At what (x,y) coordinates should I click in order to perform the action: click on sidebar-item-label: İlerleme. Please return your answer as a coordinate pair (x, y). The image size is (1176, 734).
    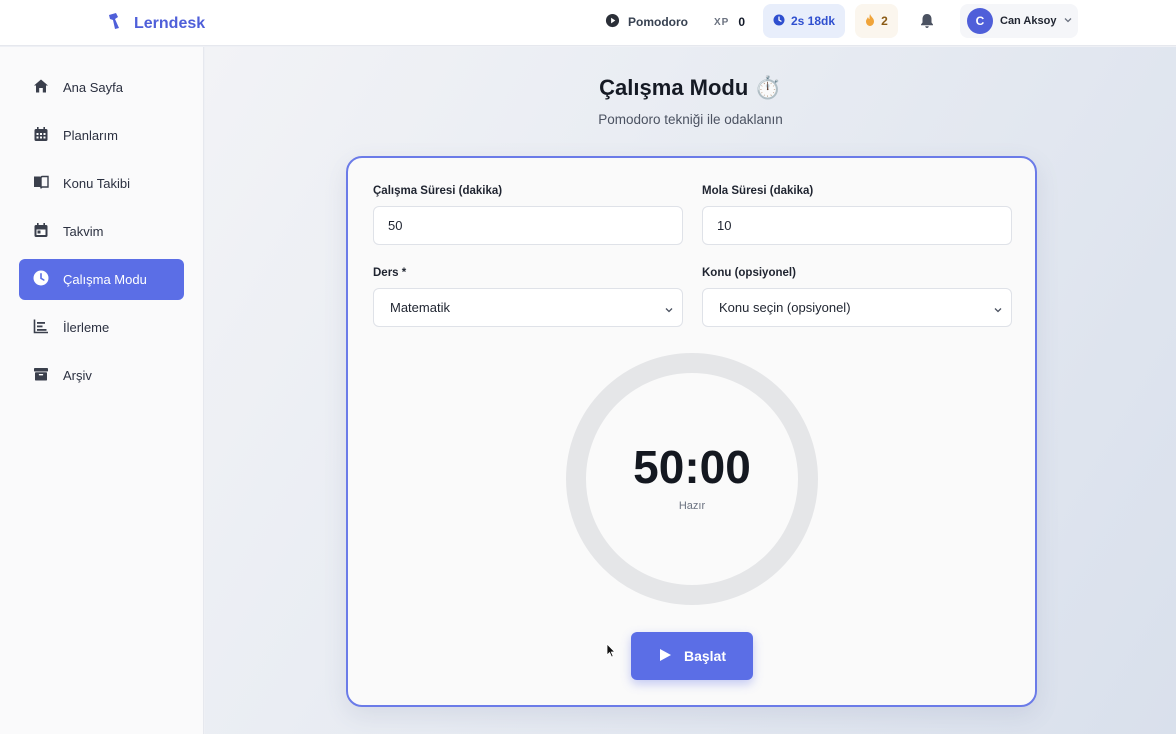
    Looking at the image, I should click on (86, 327).